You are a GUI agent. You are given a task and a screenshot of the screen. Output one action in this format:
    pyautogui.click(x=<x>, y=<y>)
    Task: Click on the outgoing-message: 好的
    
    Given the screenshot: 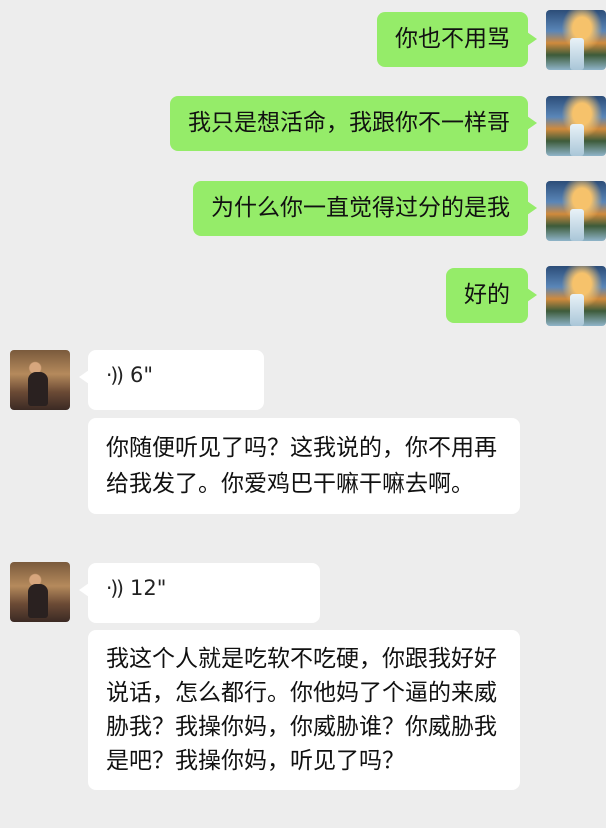 What is the action you would take?
    pyautogui.click(x=491, y=295)
    